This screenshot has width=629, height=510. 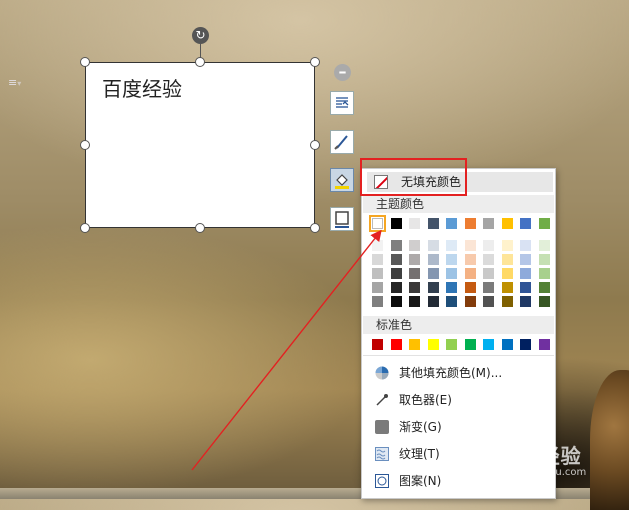 I want to click on watermark-logo: Bai度经验 jingyan.baidu.com, so click(x=533, y=461).